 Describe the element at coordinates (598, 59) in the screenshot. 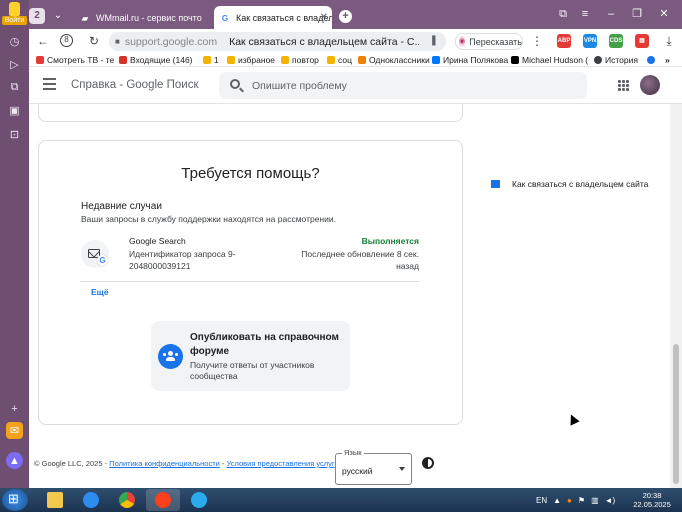

I see `history-clock-icon` at that location.